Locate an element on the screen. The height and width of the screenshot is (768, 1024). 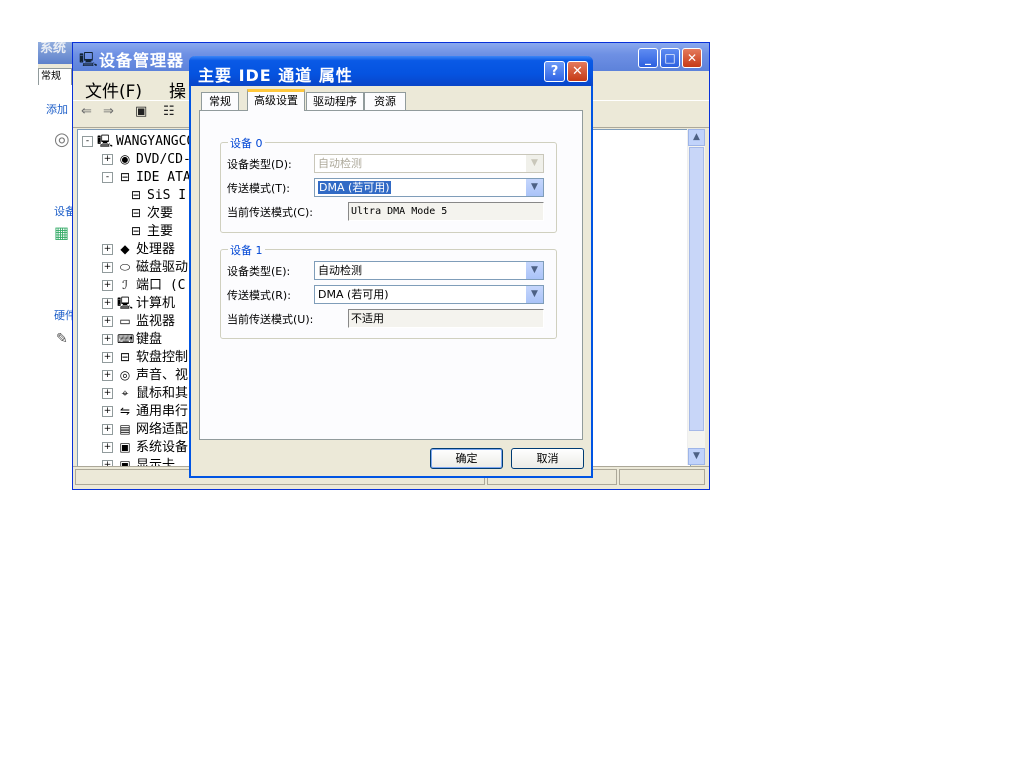
hardware-profile-icon: ✎ is located at coordinates (62, 339).